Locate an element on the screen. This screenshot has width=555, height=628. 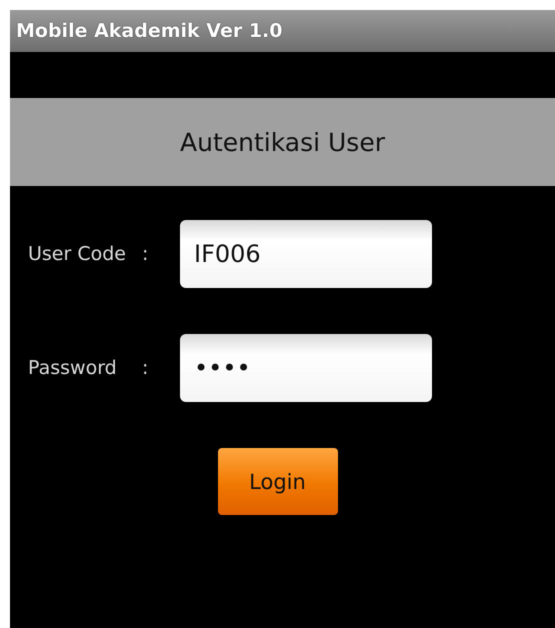
field-label: User Code is located at coordinates (77, 254).